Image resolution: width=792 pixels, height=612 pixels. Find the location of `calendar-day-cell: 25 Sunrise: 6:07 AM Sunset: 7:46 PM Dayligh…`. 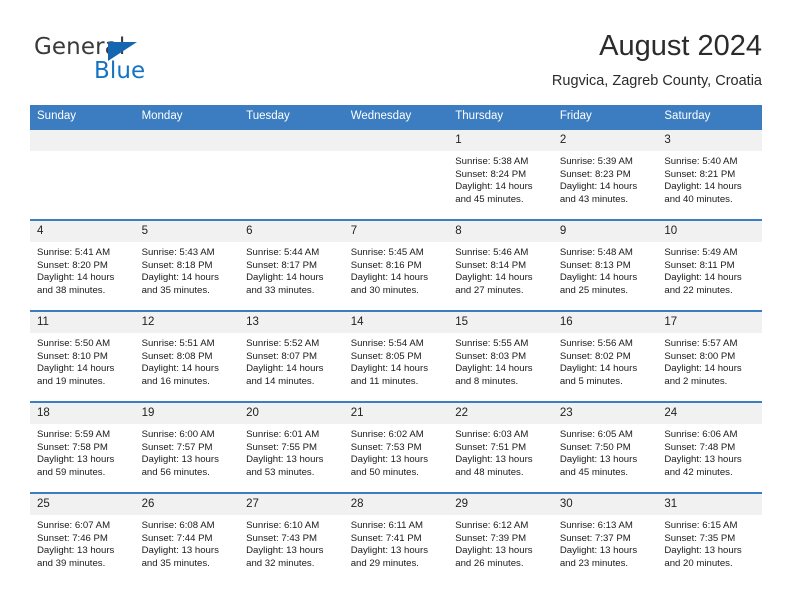

calendar-day-cell: 25 Sunrise: 6:07 AM Sunset: 7:46 PM Dayligh… is located at coordinates (82, 538).